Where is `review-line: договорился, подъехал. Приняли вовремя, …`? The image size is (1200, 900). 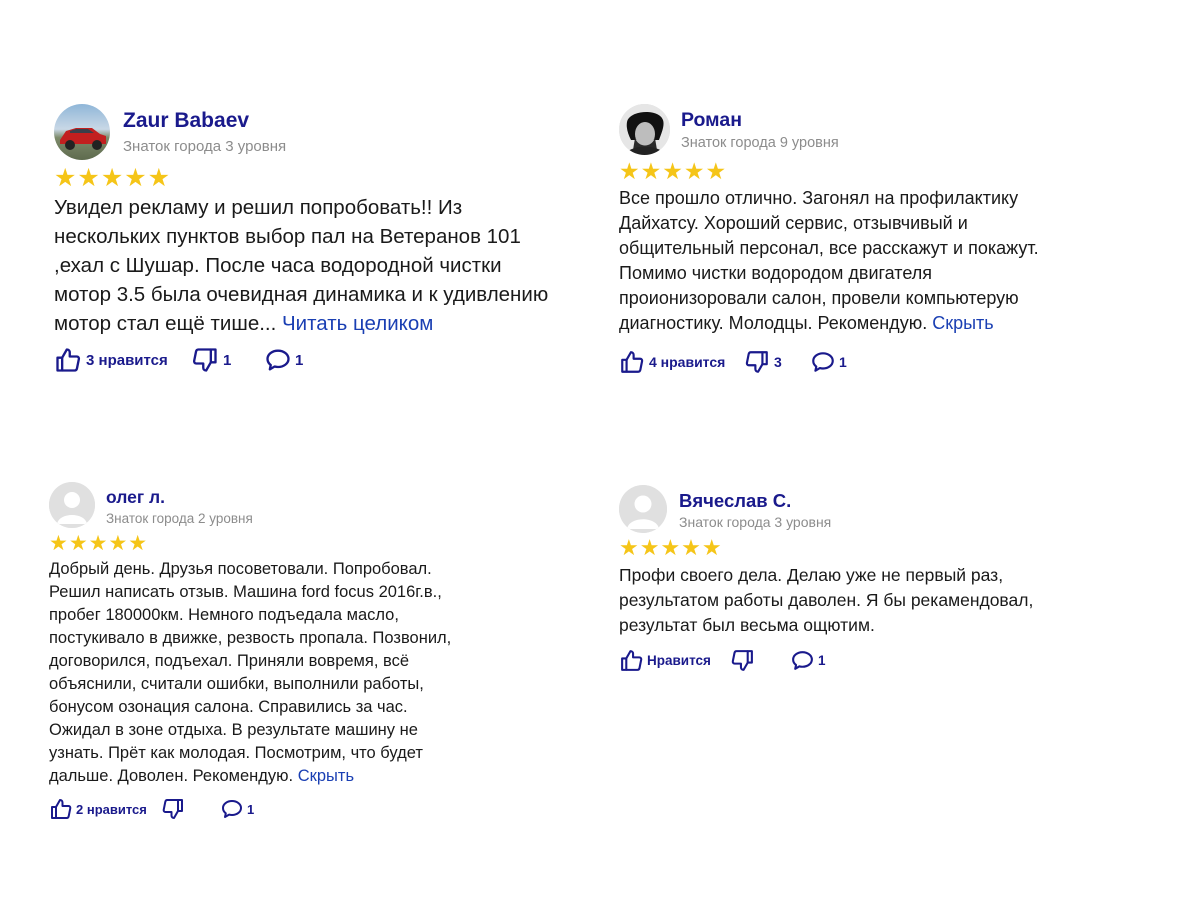
review-line: договорился, подъехал. Приняли вовремя, … is located at coordinates (229, 661).